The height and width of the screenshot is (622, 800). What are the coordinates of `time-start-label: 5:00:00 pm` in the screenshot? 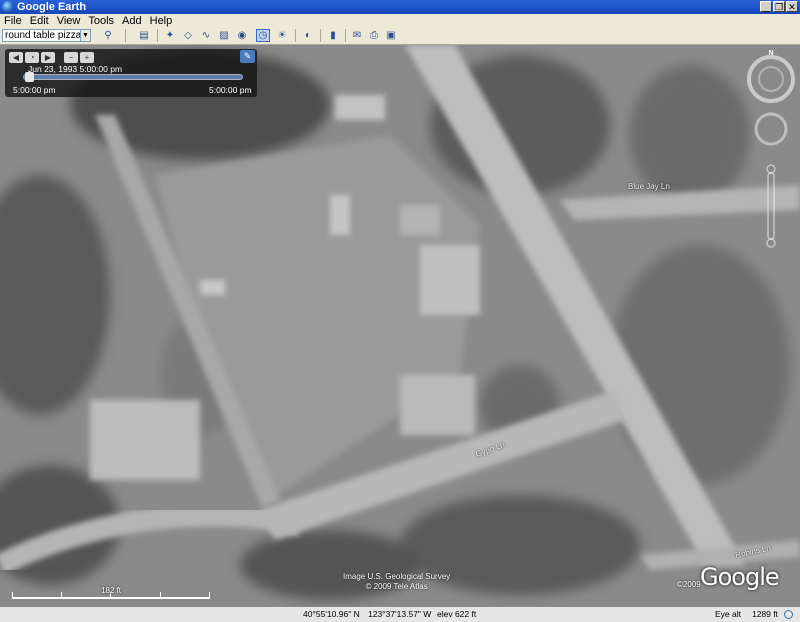 It's located at (34, 90).